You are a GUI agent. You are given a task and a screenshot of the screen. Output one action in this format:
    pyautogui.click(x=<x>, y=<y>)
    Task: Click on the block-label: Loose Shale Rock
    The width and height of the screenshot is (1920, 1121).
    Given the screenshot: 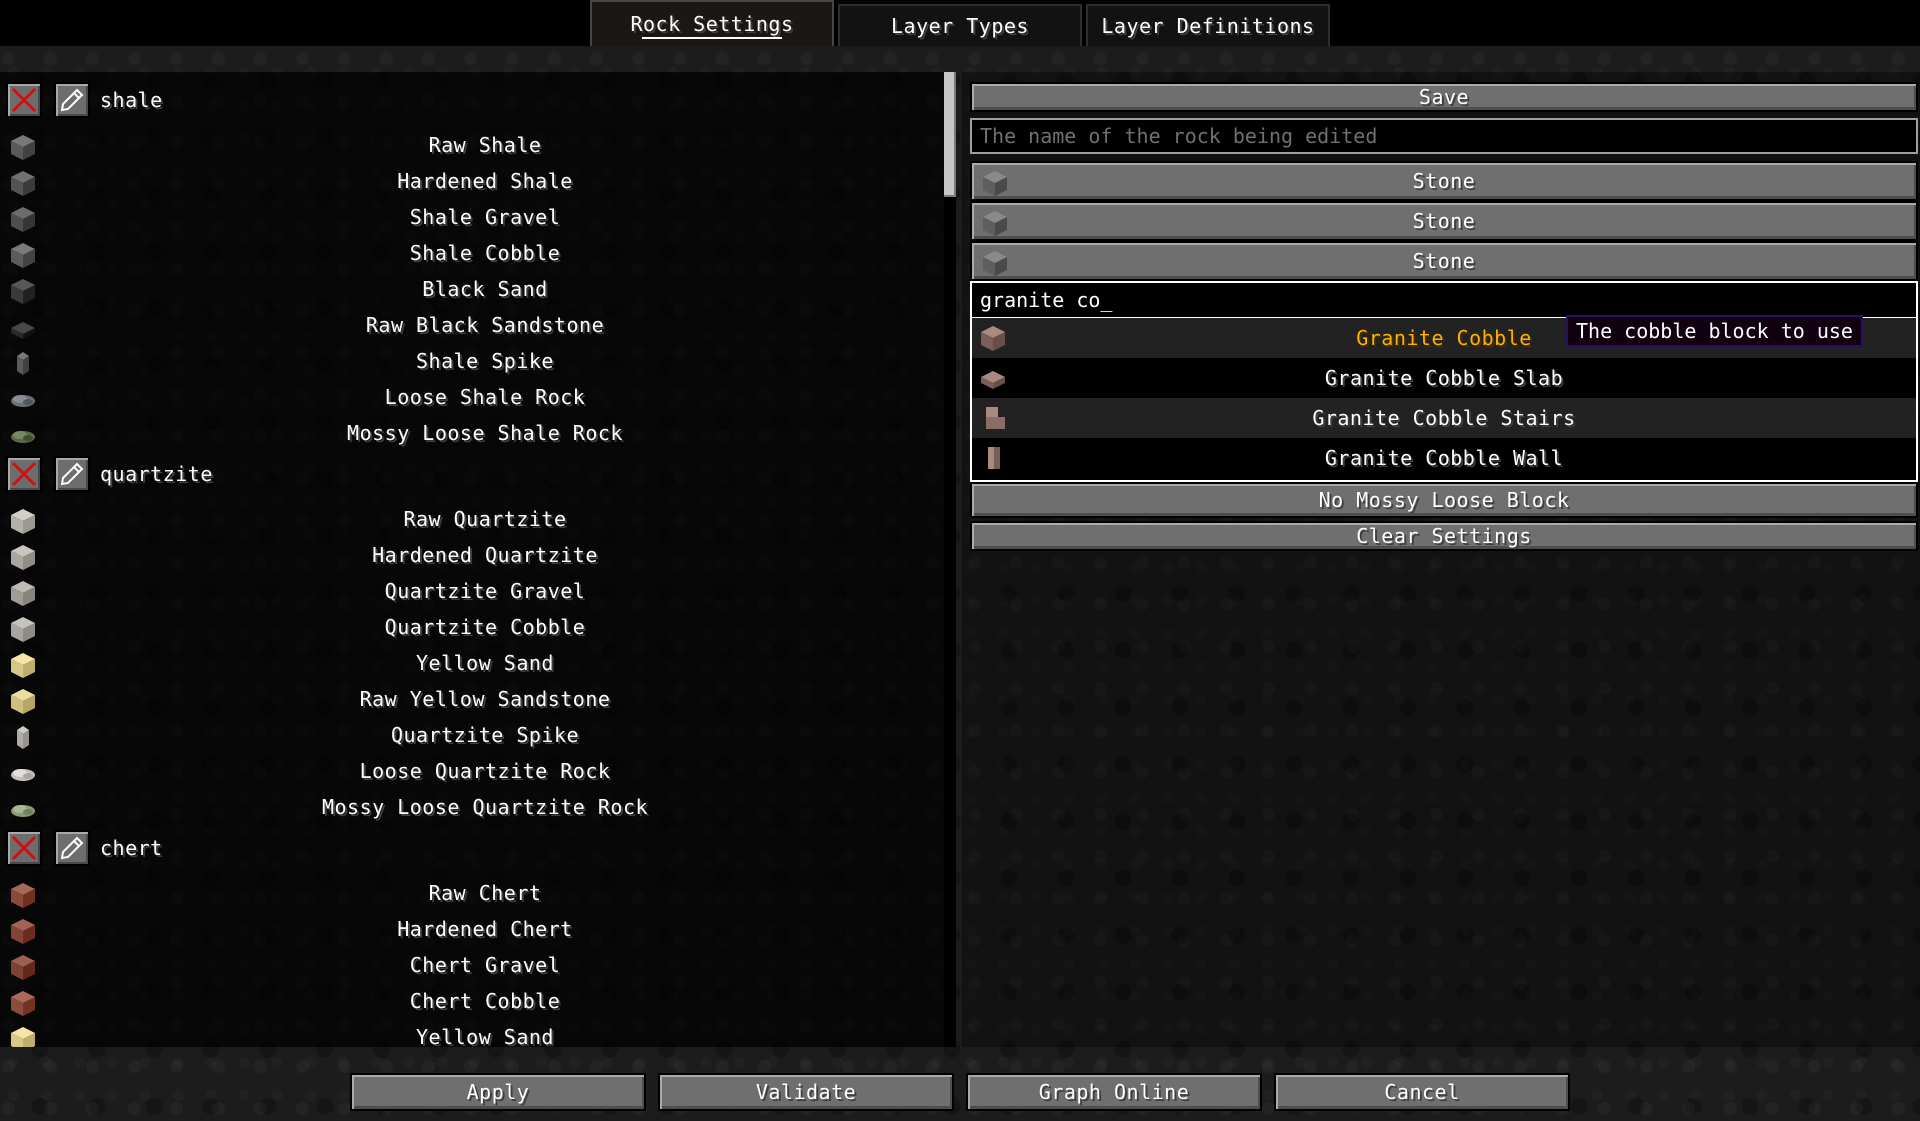 What is the action you would take?
    pyautogui.click(x=485, y=397)
    